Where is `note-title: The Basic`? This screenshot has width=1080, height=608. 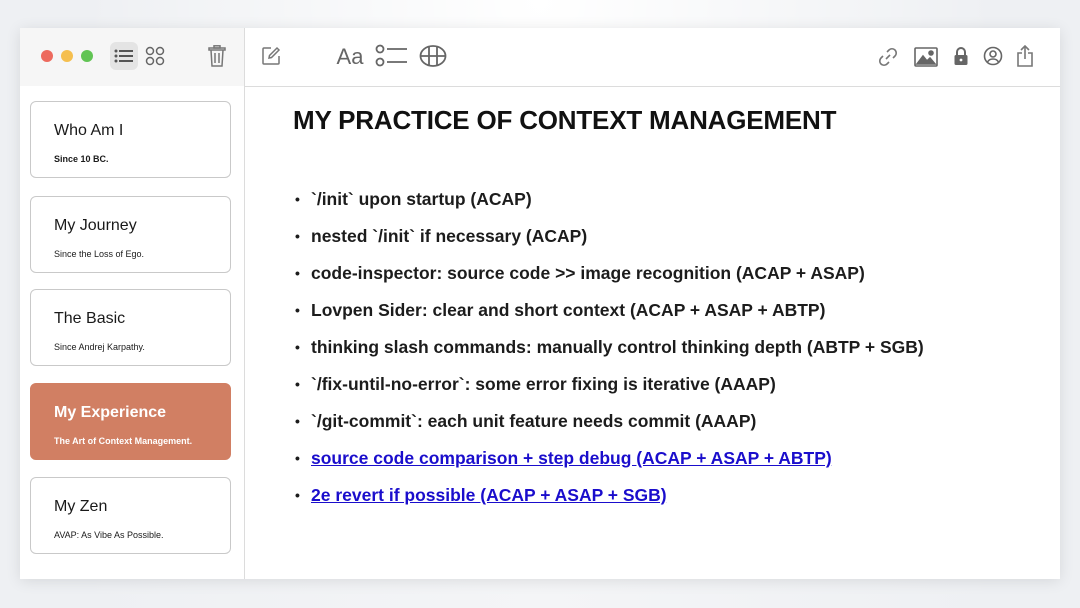 note-title: The Basic is located at coordinates (90, 318).